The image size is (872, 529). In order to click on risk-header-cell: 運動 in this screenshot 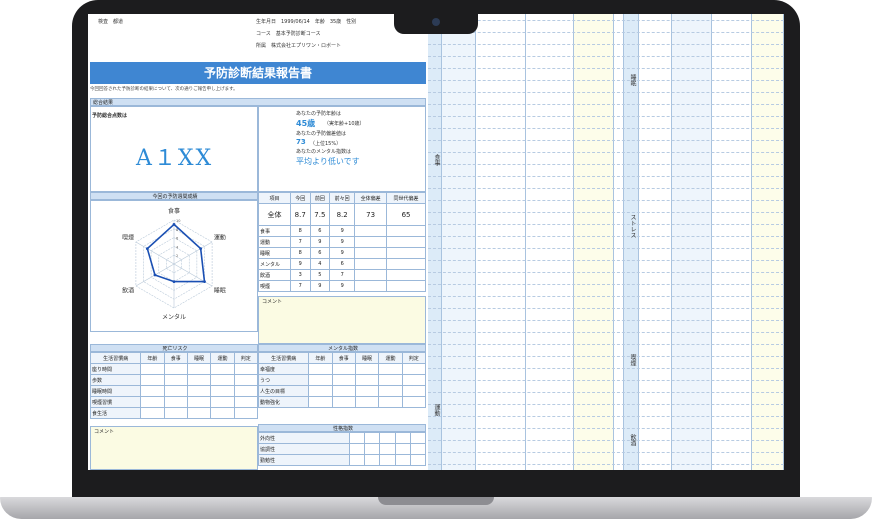, I will do `click(222, 358)`.